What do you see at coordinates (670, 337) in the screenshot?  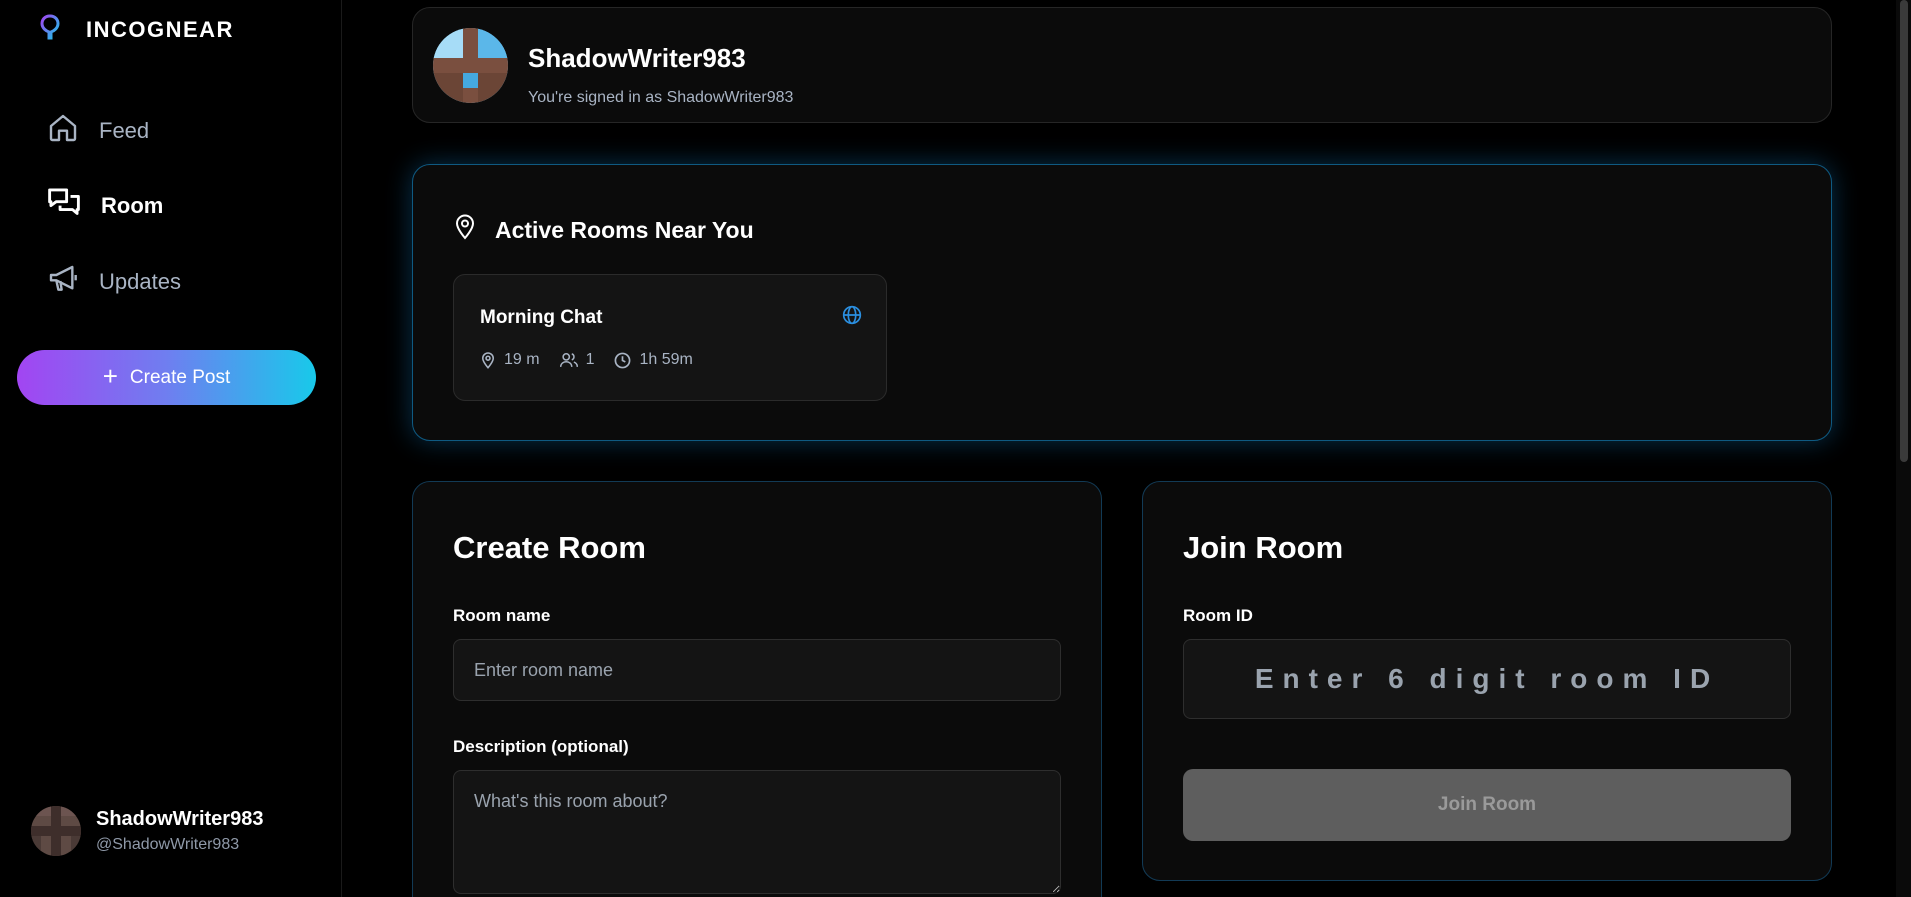 I see `room-card: Morning Chat 19 m 1 1h 59m` at bounding box center [670, 337].